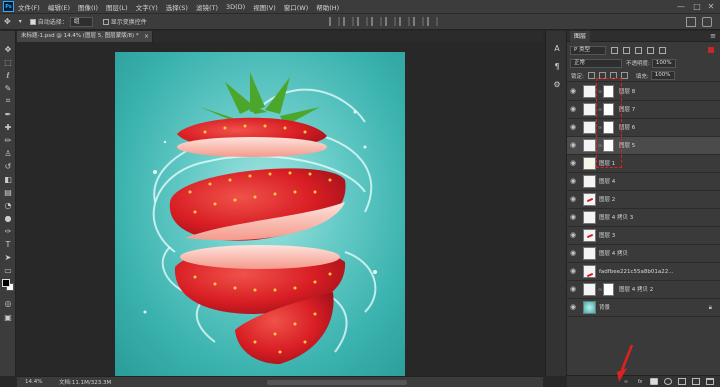 The width and height of the screenshot is (720, 387). What do you see at coordinates (8, 303) in the screenshot?
I see `quick-mask-icon: ◎` at bounding box center [8, 303].